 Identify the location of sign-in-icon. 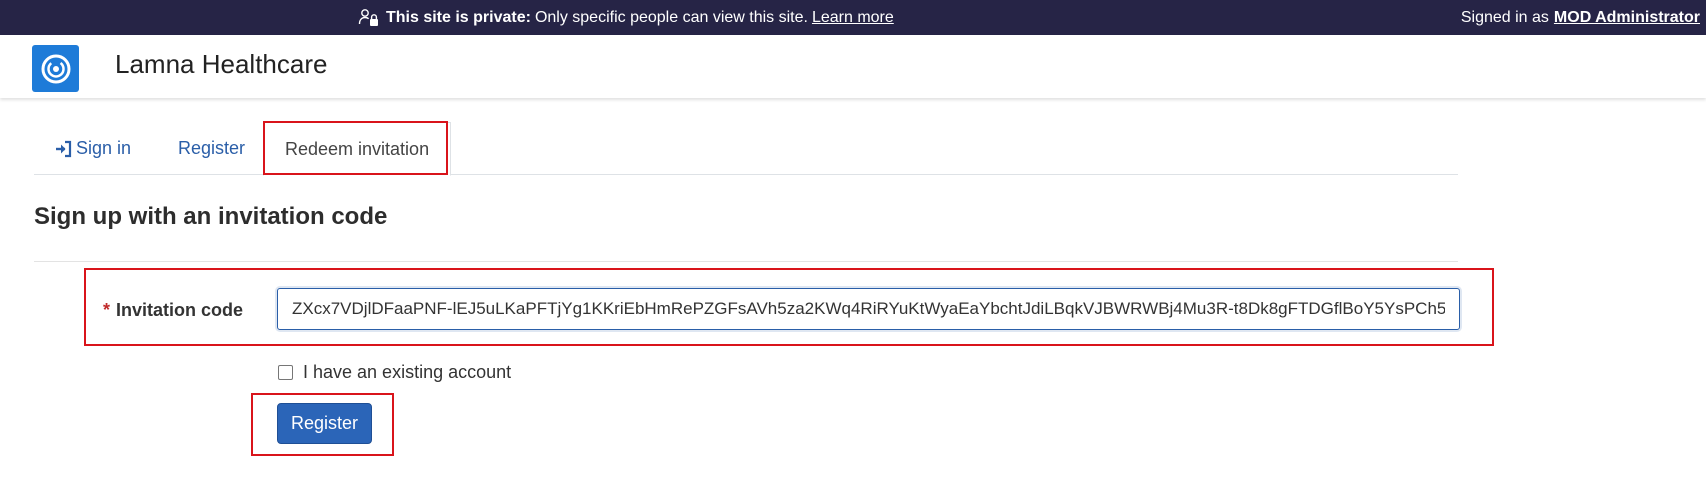
(64, 148).